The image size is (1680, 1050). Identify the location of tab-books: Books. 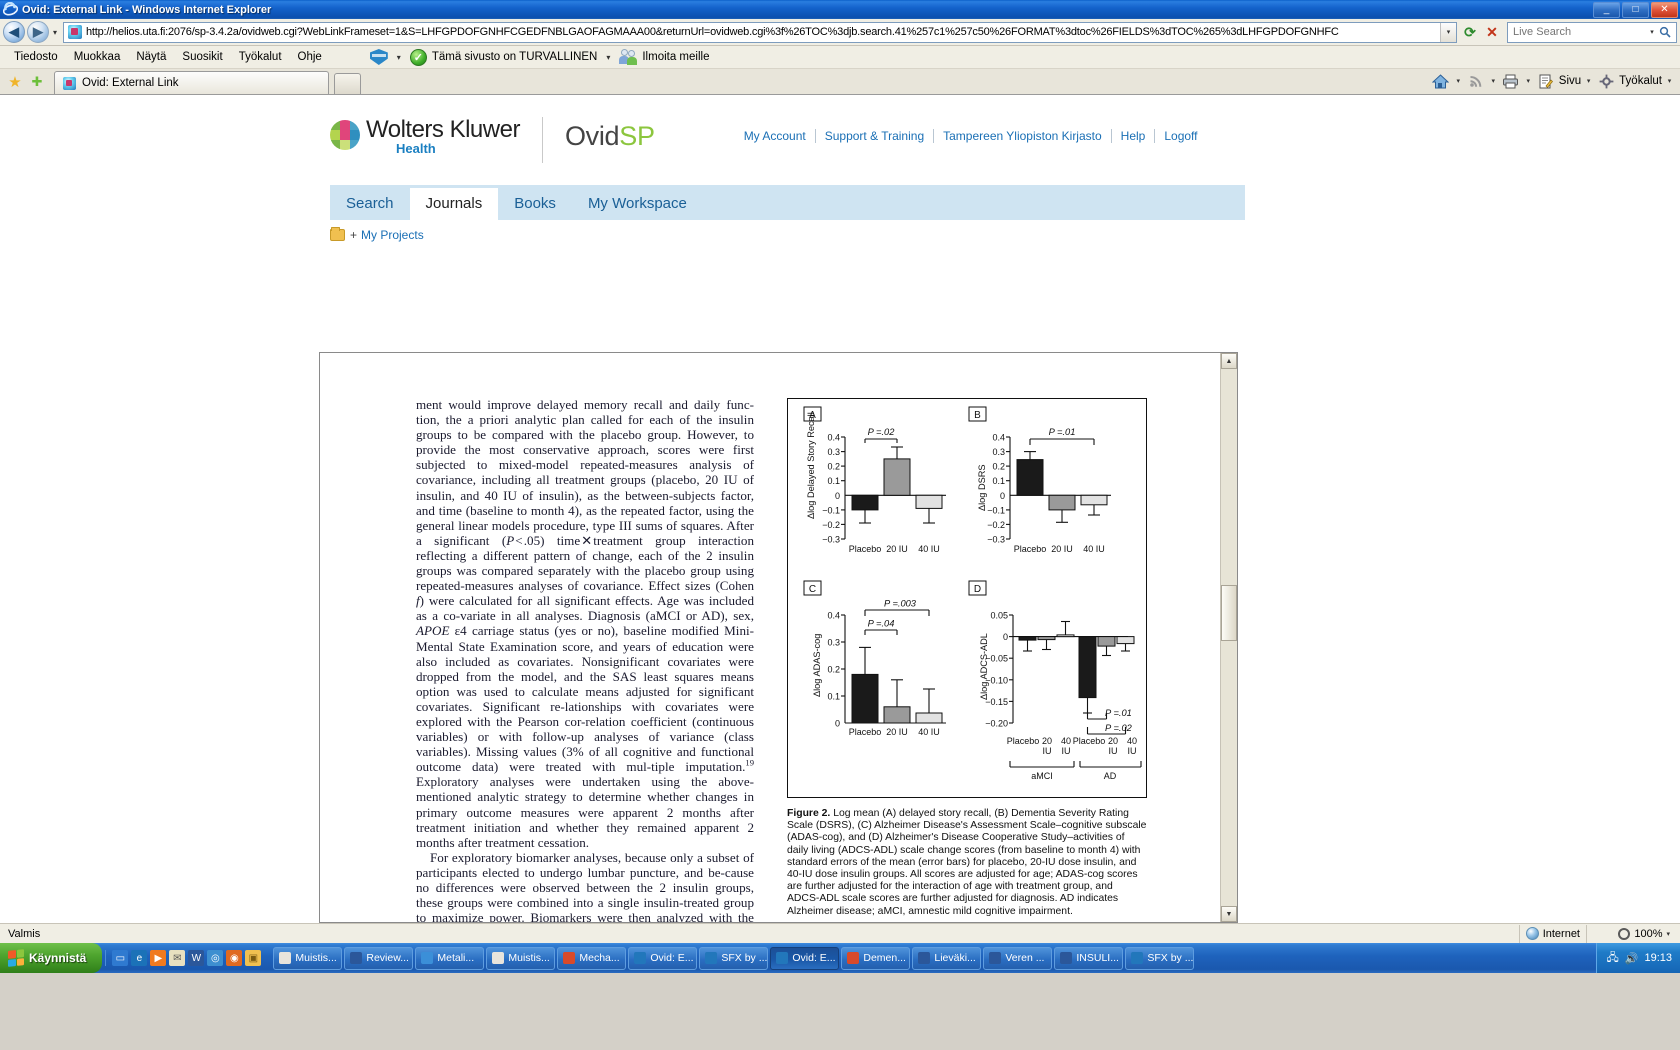
(535, 204).